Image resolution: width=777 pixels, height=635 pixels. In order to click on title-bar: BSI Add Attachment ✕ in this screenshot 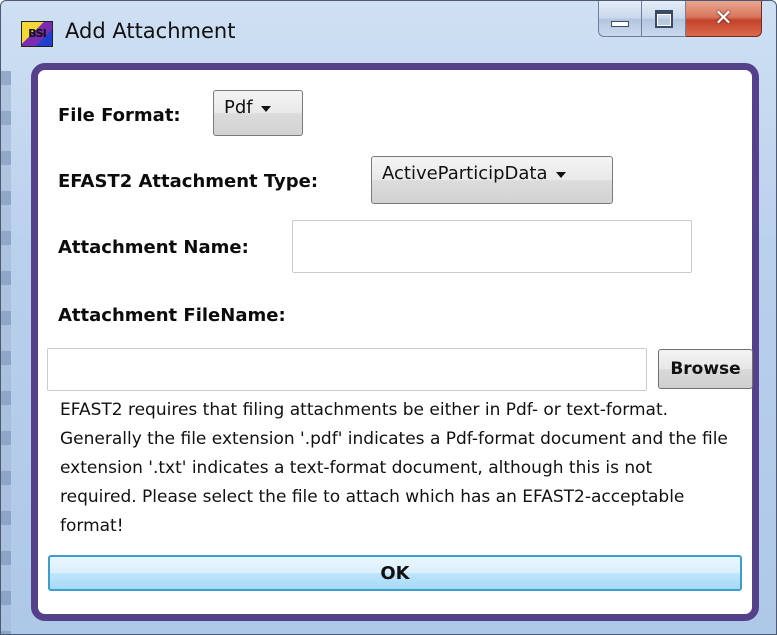, I will do `click(388, 32)`.